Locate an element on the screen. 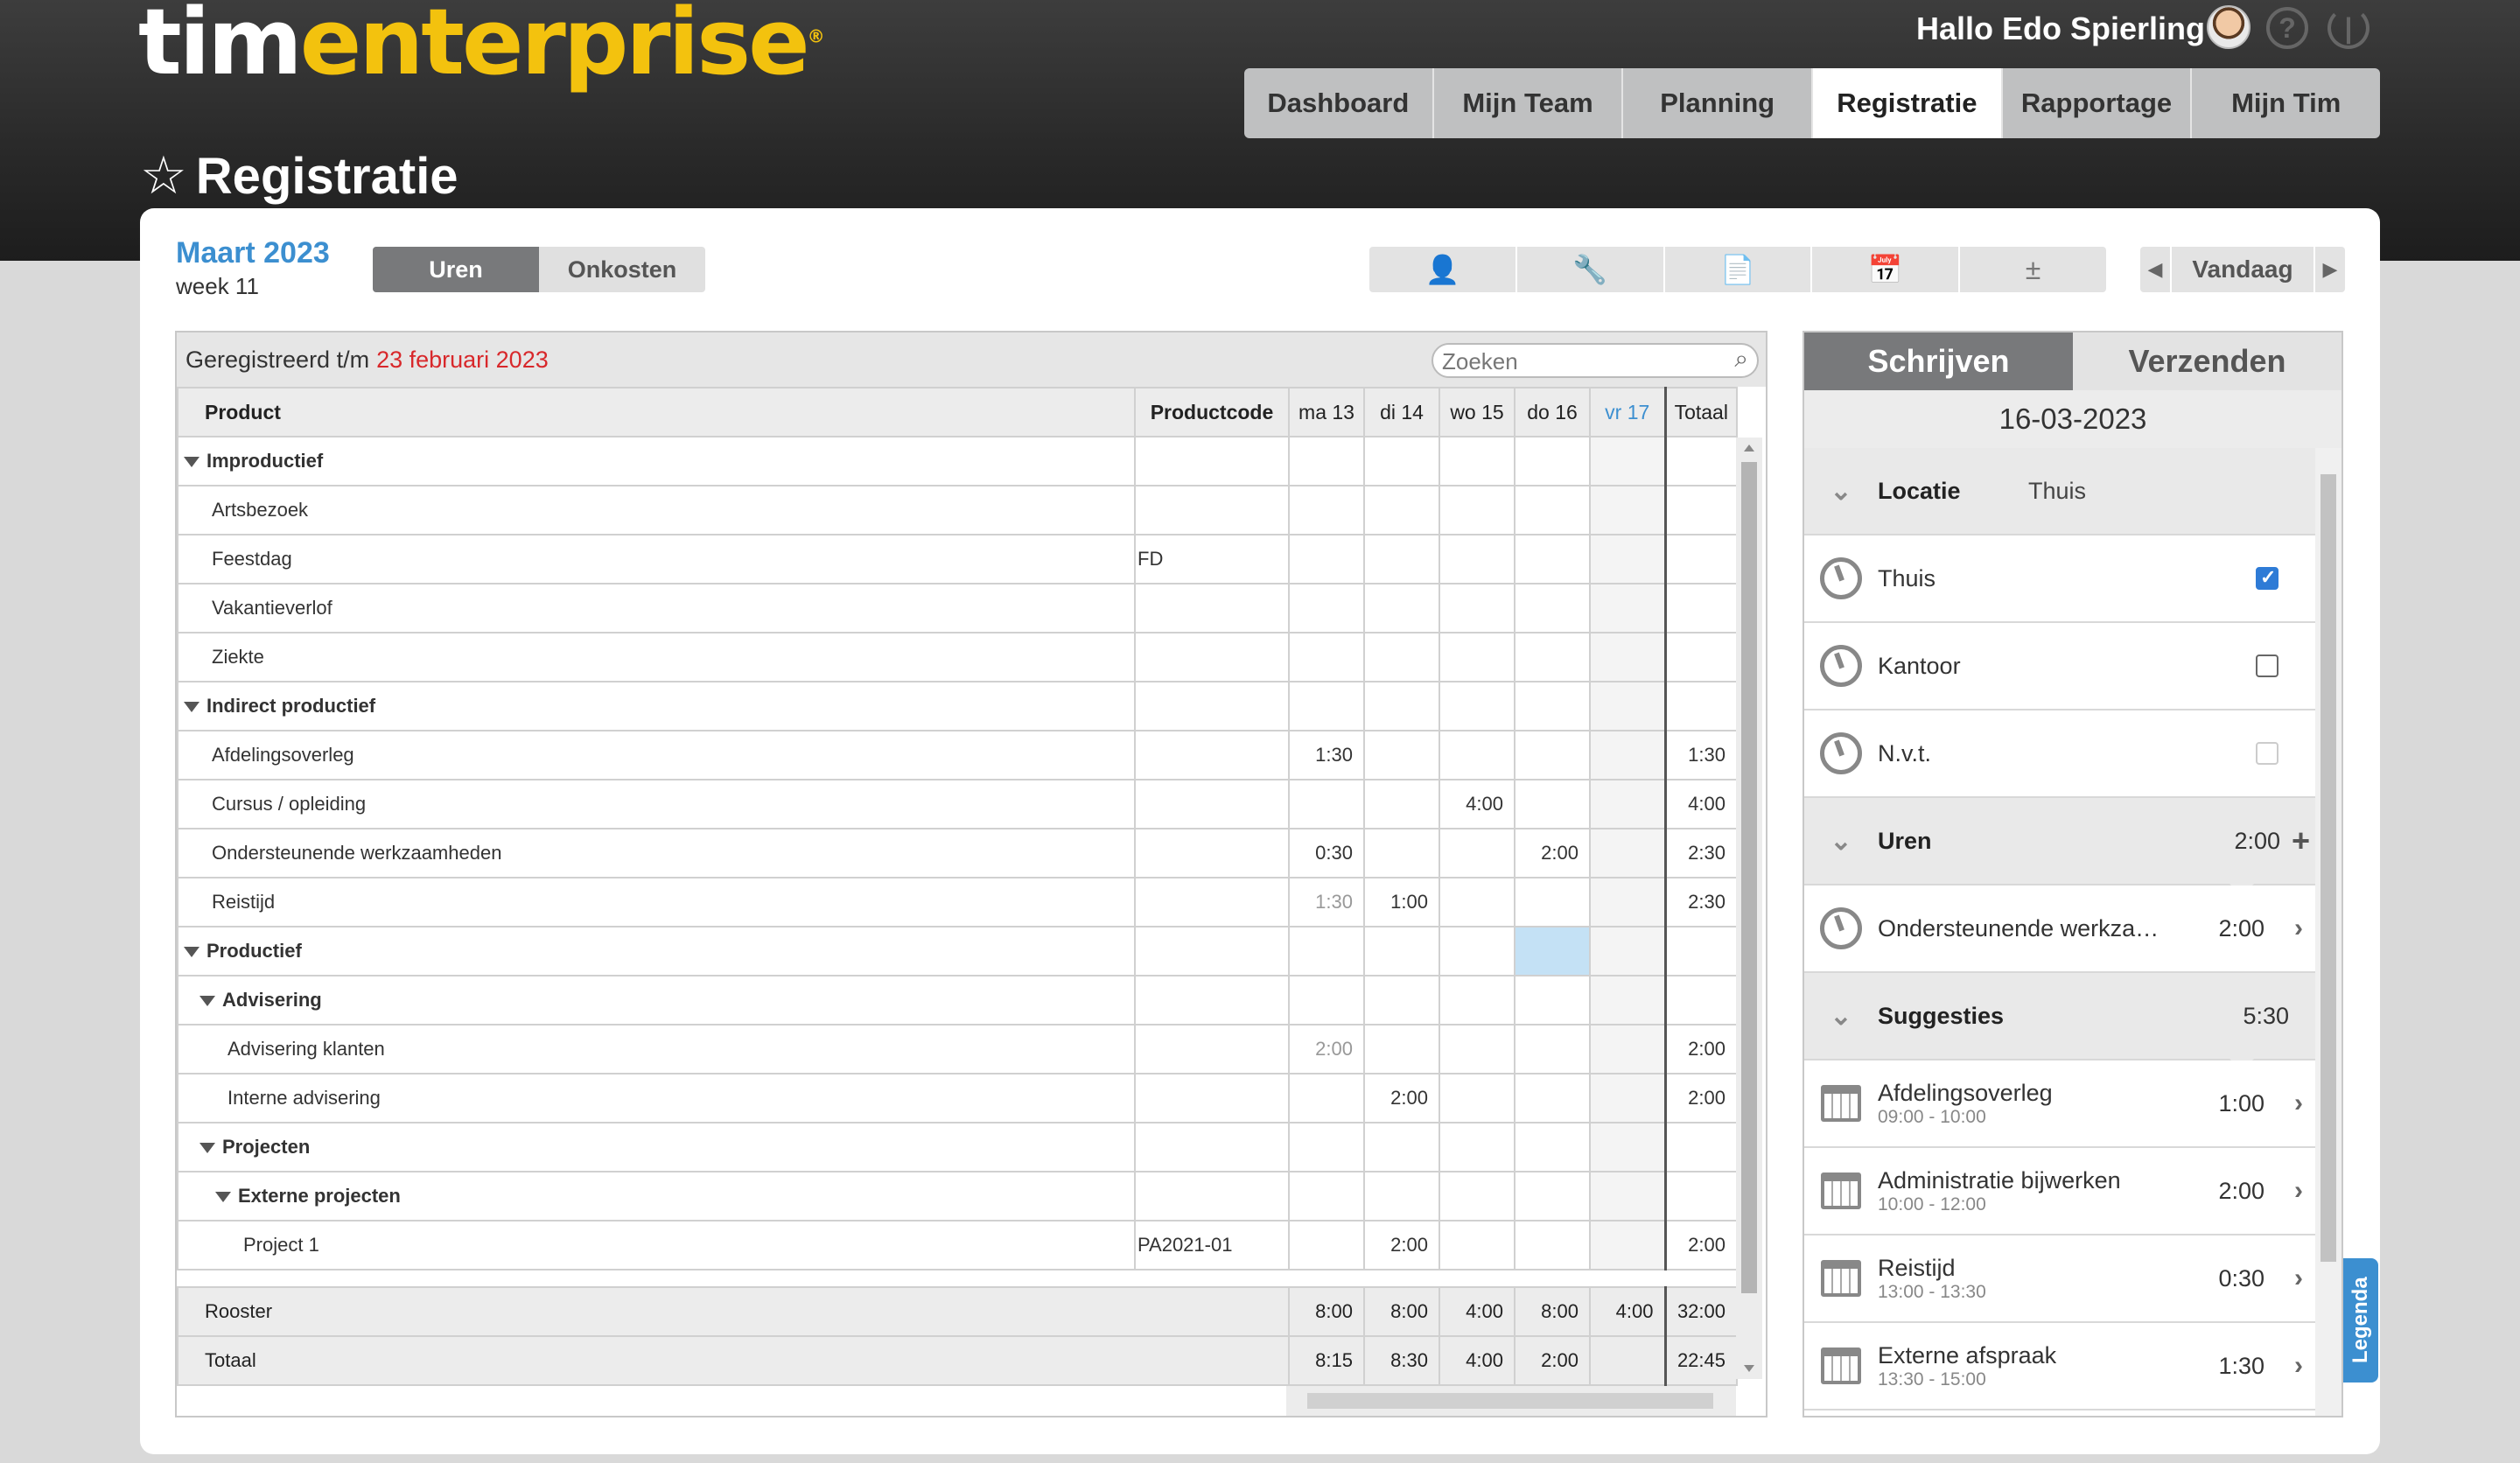 The width and height of the screenshot is (2520, 1463). product-label: Cursus / opleiding is located at coordinates (656, 804).